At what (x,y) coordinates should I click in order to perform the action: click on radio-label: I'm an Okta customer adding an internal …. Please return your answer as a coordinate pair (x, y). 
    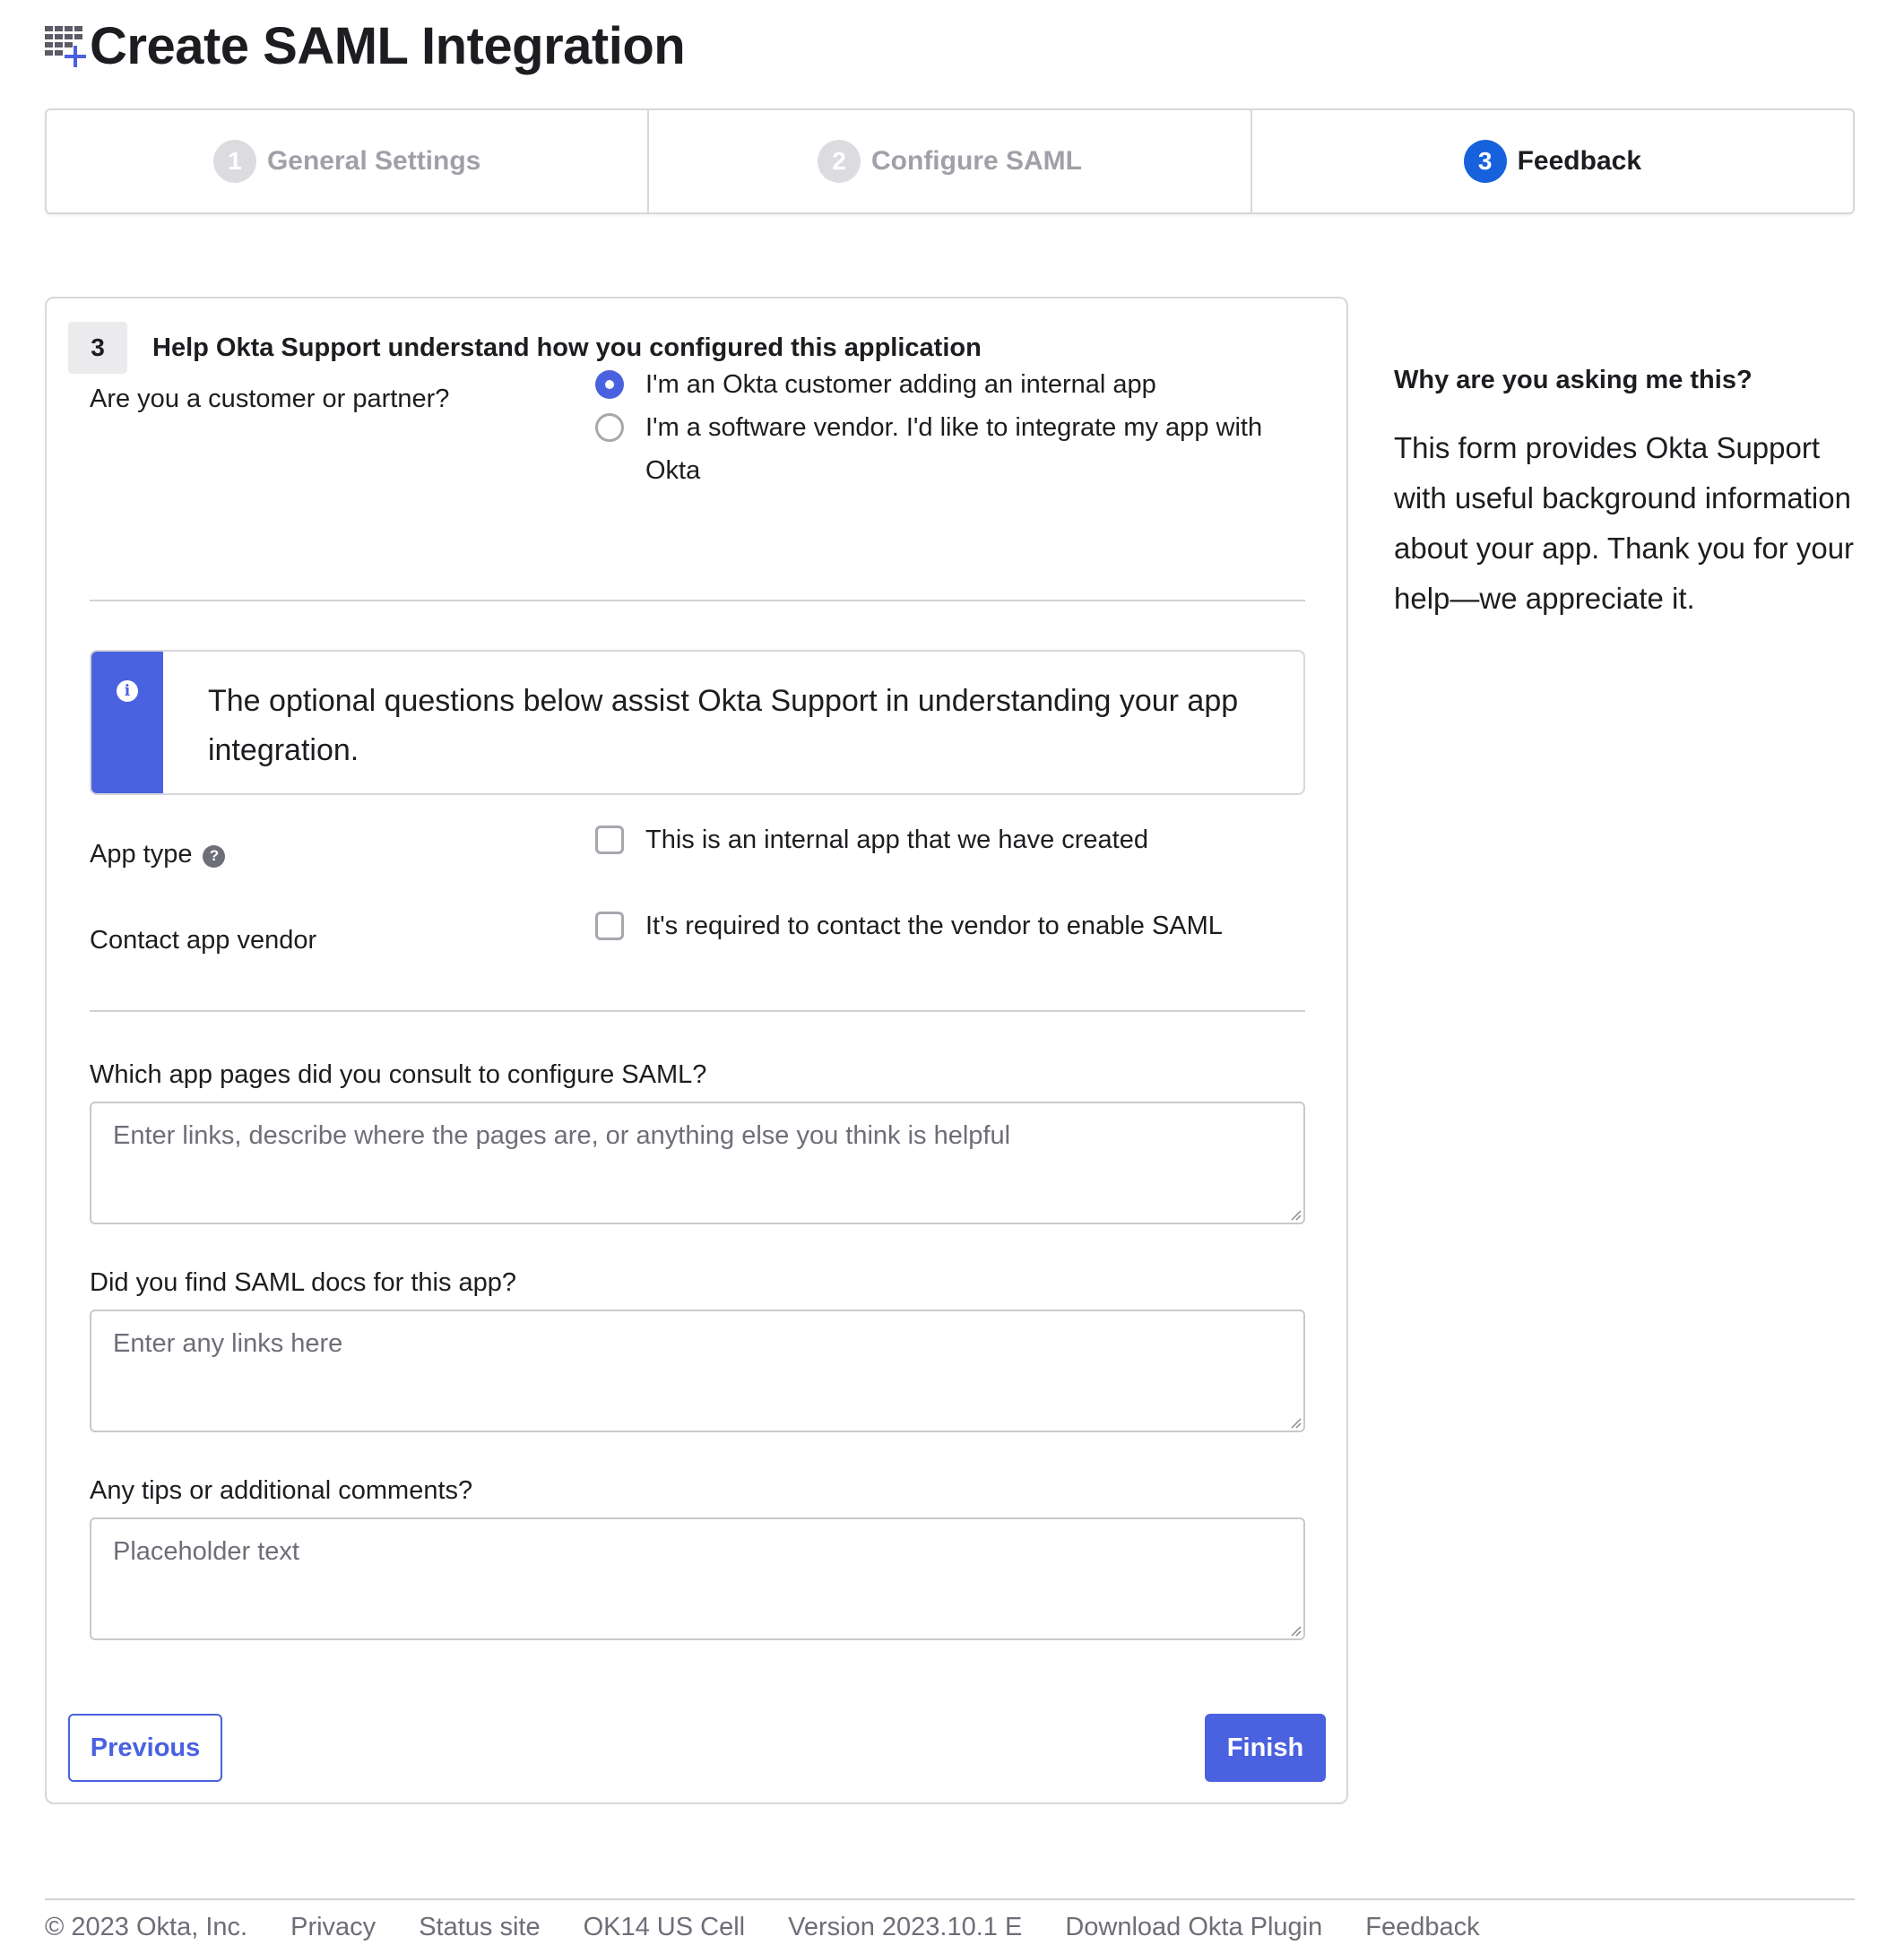
    Looking at the image, I should click on (900, 384).